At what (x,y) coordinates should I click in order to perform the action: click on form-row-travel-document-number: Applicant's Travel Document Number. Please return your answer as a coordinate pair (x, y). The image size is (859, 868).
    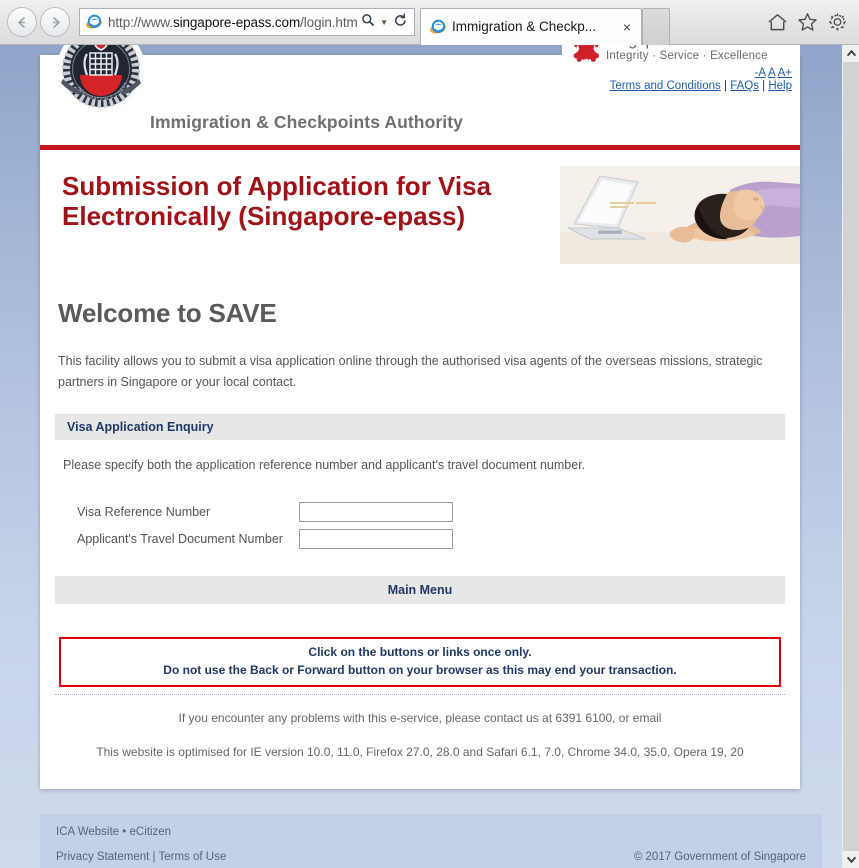
    Looking at the image, I should click on (431, 539).